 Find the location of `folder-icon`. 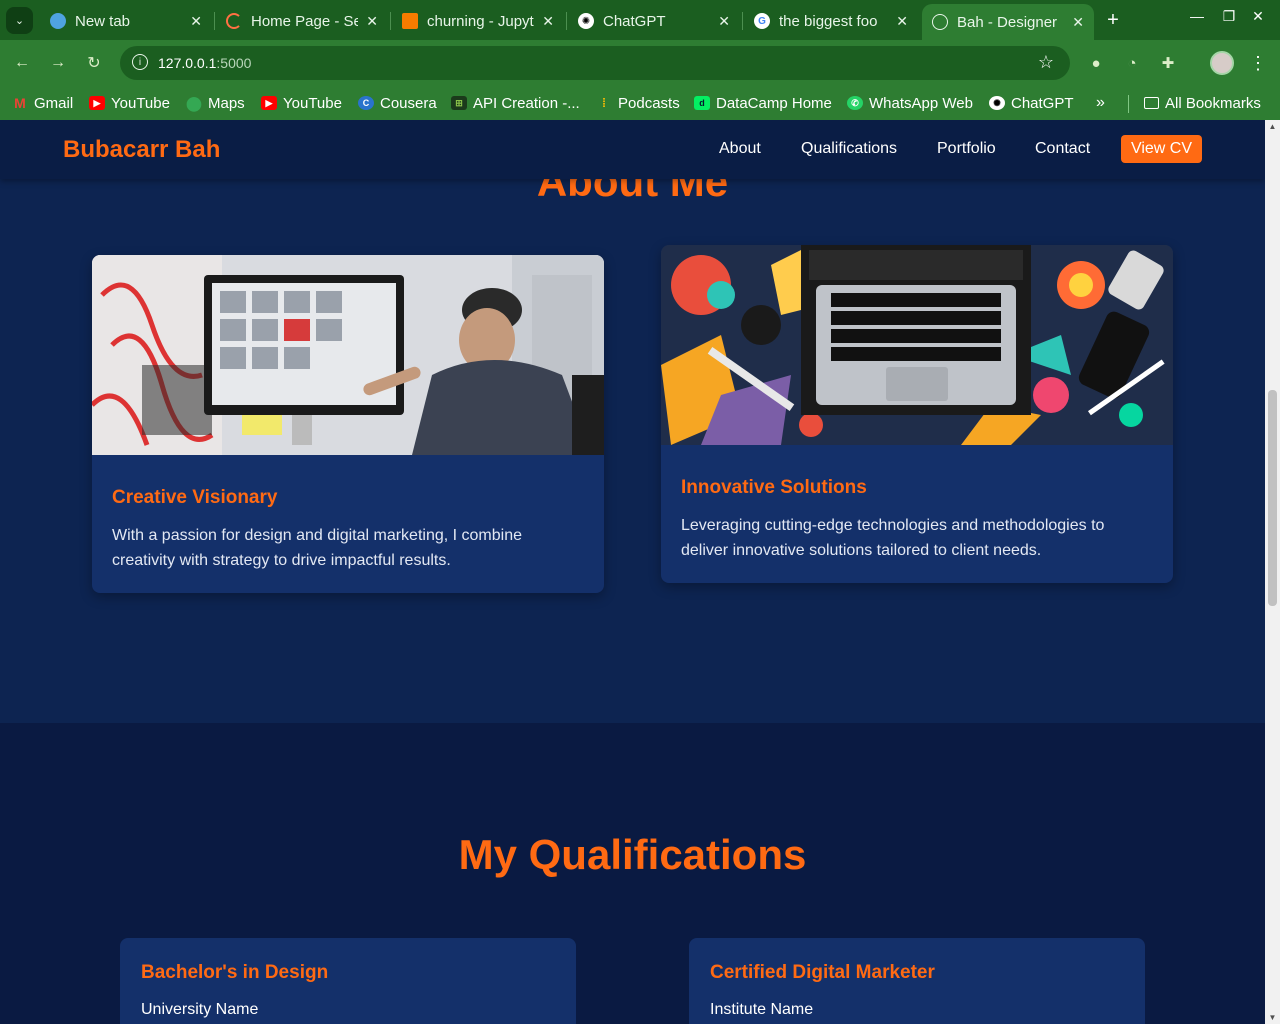

folder-icon is located at coordinates (1151, 103).